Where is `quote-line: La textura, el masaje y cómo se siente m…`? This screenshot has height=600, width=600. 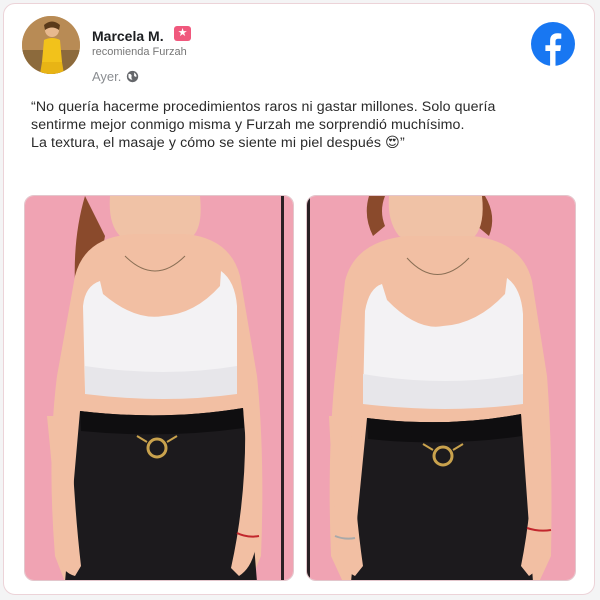 quote-line: La textura, el masaje y cómo se siente m… is located at coordinates (218, 143).